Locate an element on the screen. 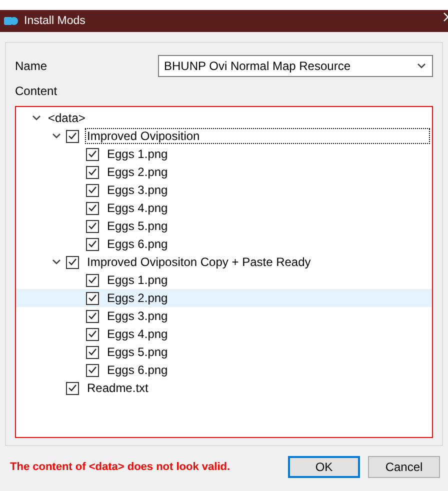 The height and width of the screenshot is (491, 448). content-label: Content is located at coordinates (36, 91).